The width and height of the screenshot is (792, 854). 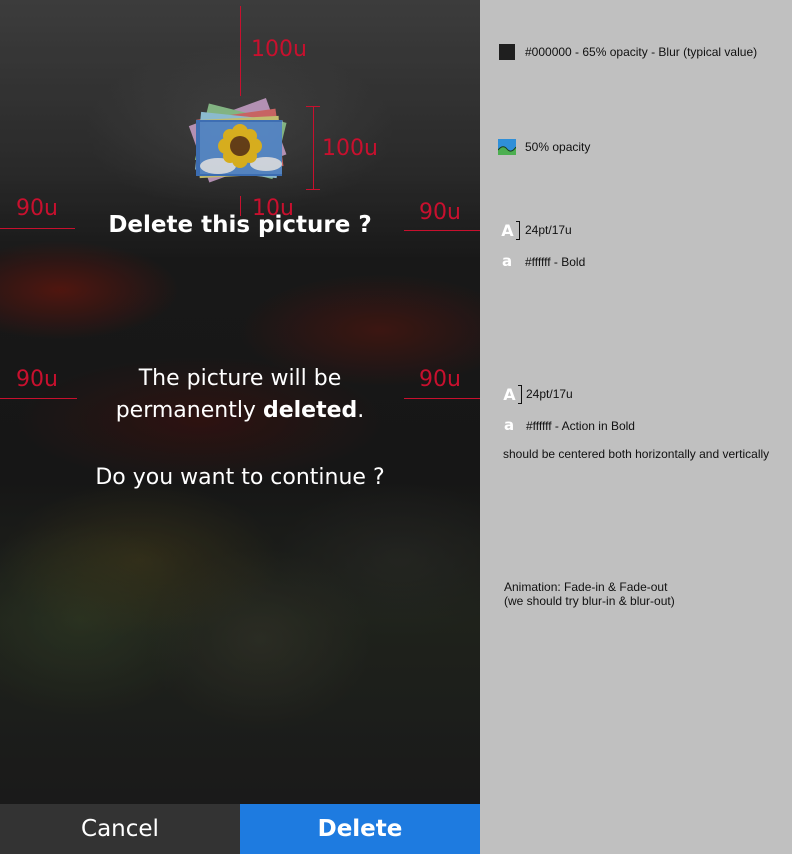 I want to click on dialog-footer: Cancel Delete, so click(x=240, y=829).